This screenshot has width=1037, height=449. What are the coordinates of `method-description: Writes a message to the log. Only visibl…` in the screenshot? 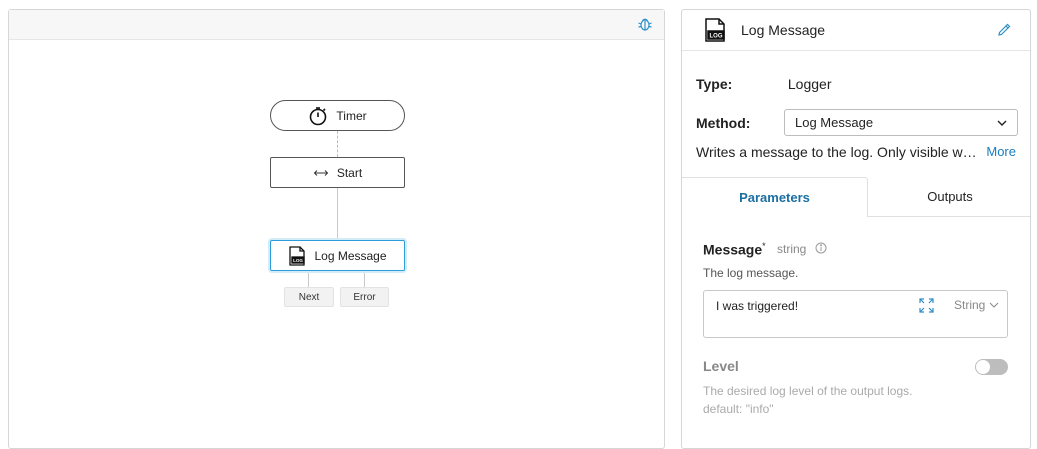 It's located at (856, 152).